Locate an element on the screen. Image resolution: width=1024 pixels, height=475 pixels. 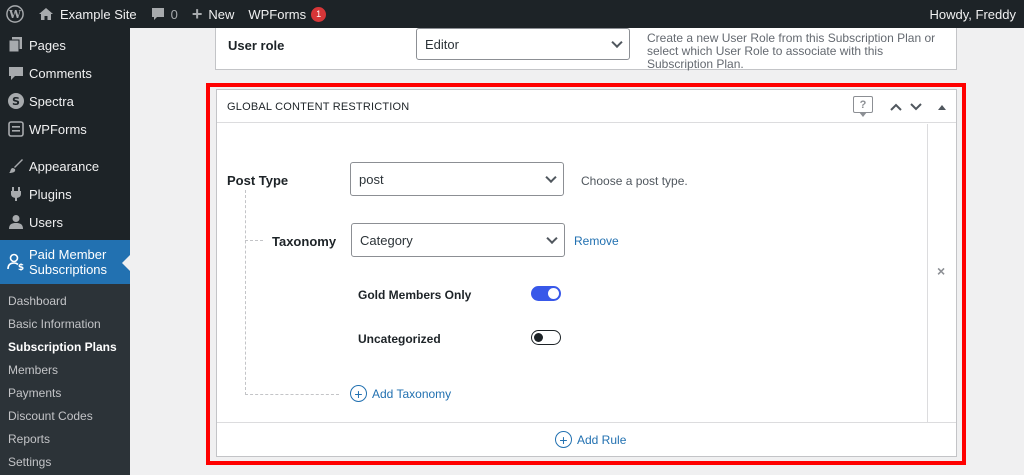
post-type-label: Post Type is located at coordinates (258, 180).